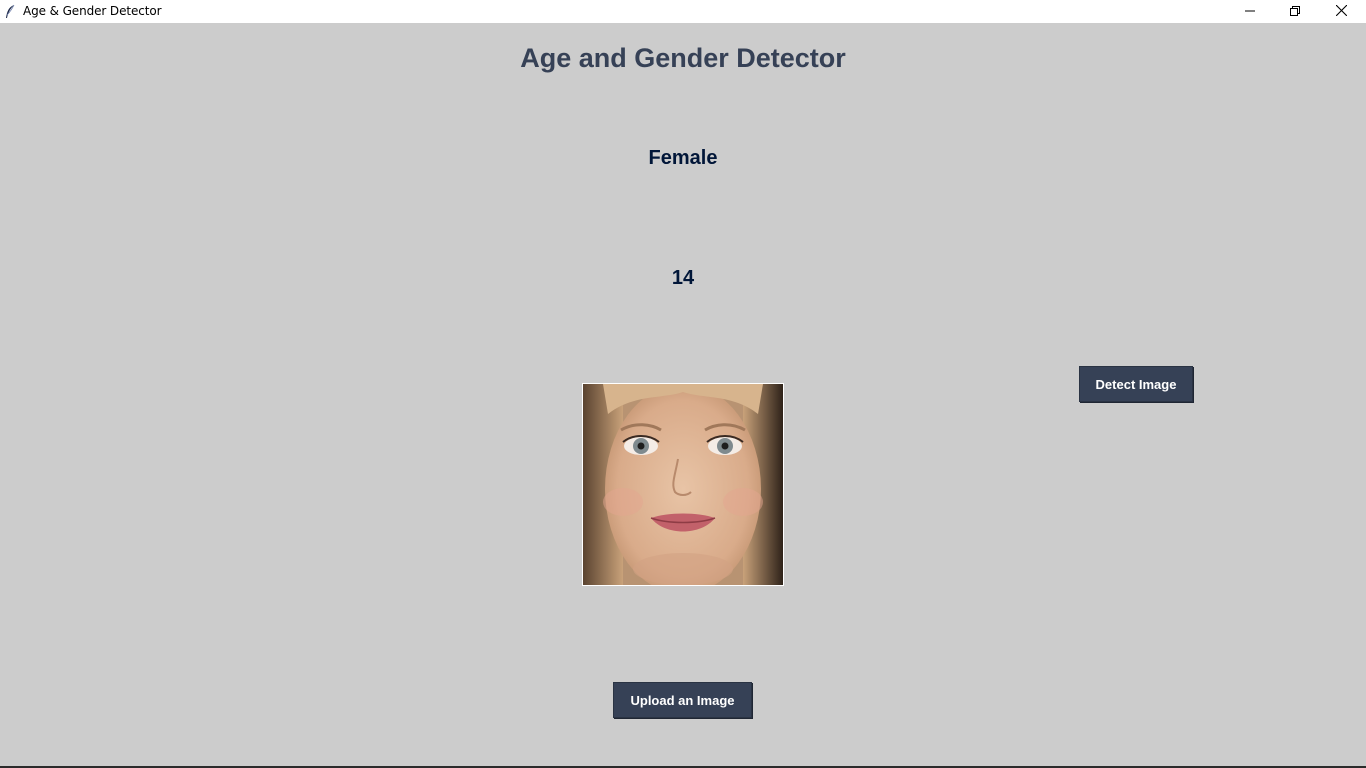  Describe the element at coordinates (683, 158) in the screenshot. I see `gender-result-label: Female` at that location.